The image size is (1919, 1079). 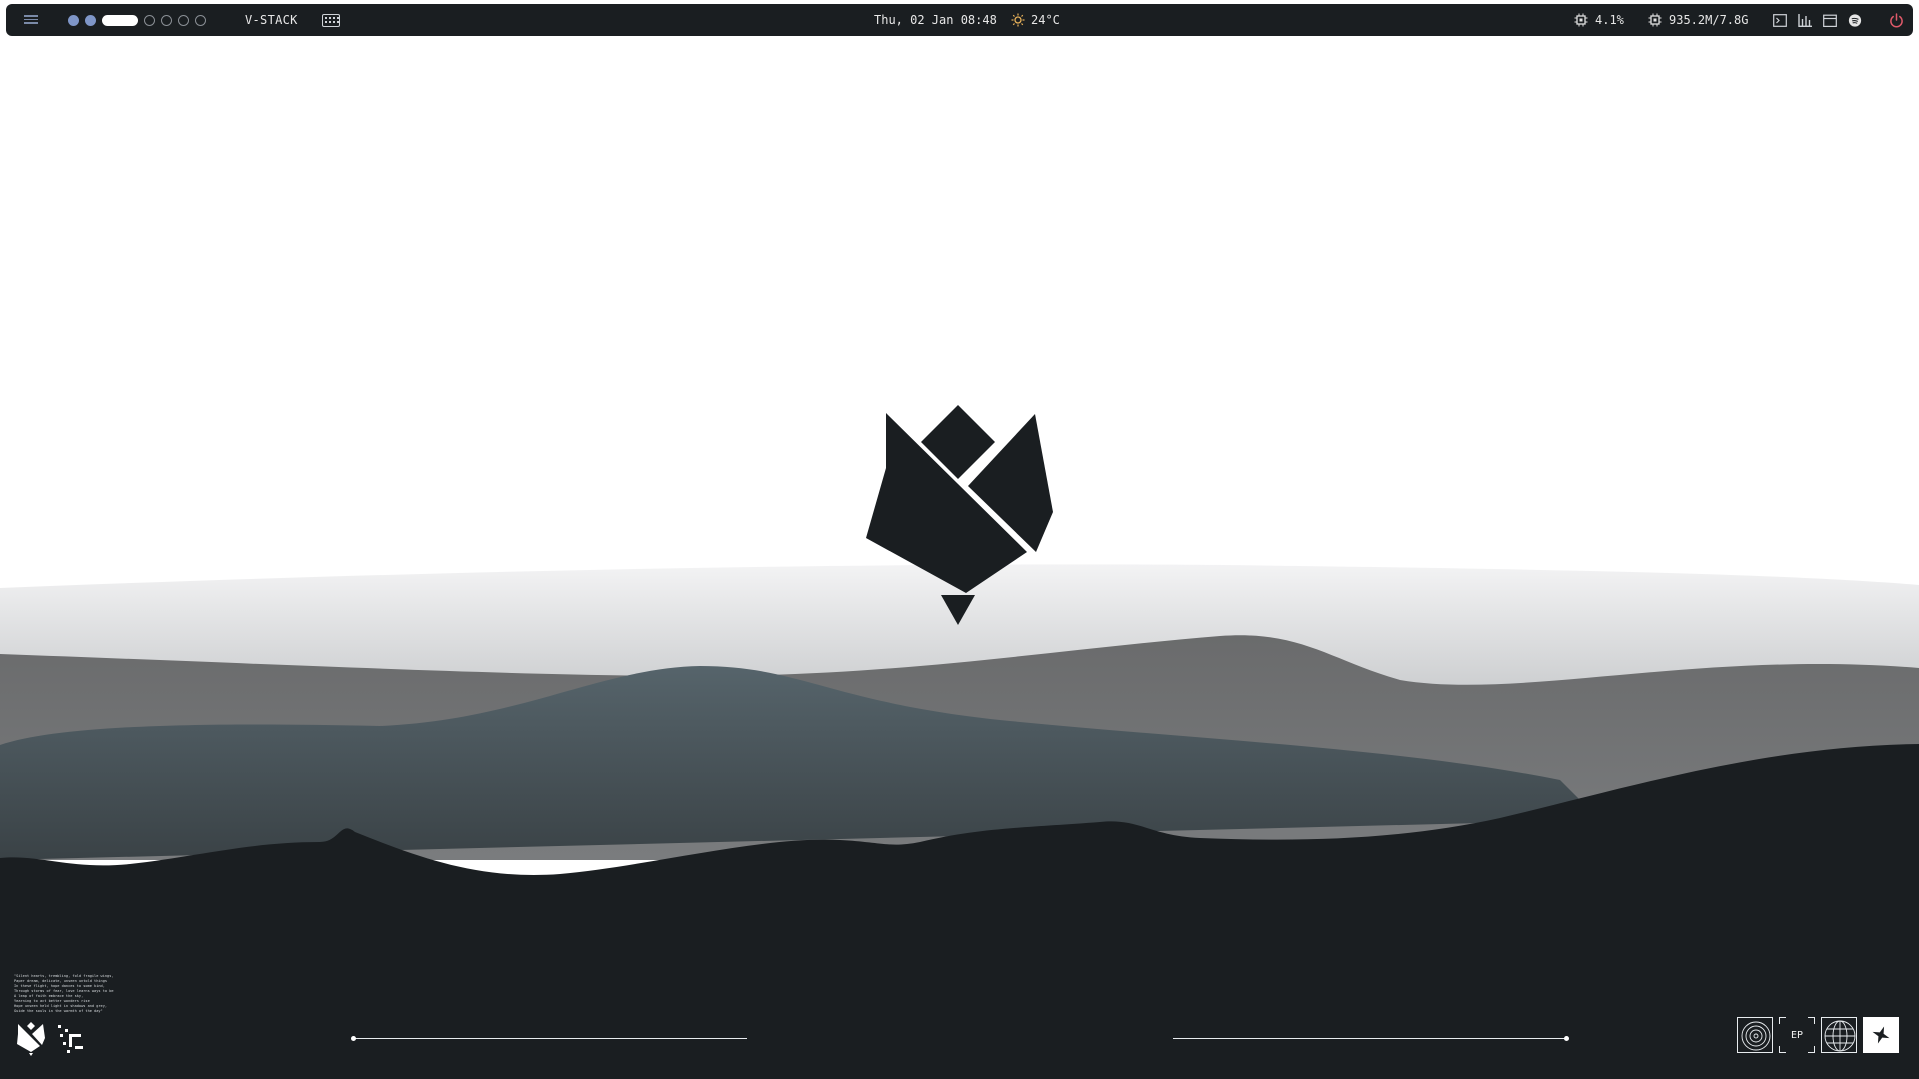 I want to click on memory-widget: 935.2M/7.8G, so click(x=1698, y=20).